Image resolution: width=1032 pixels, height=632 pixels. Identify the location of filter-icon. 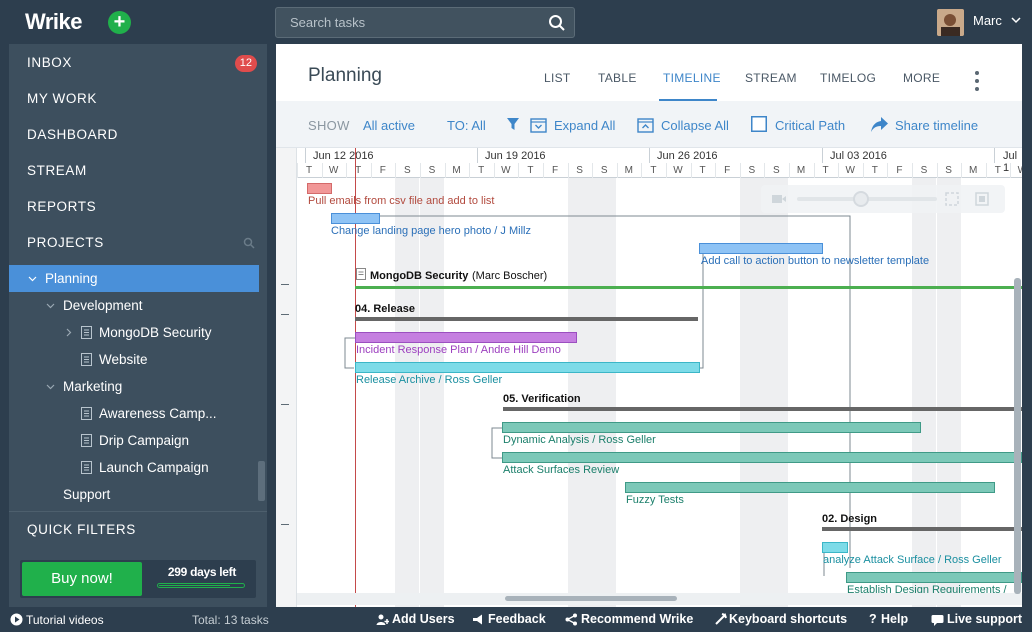
(513, 124).